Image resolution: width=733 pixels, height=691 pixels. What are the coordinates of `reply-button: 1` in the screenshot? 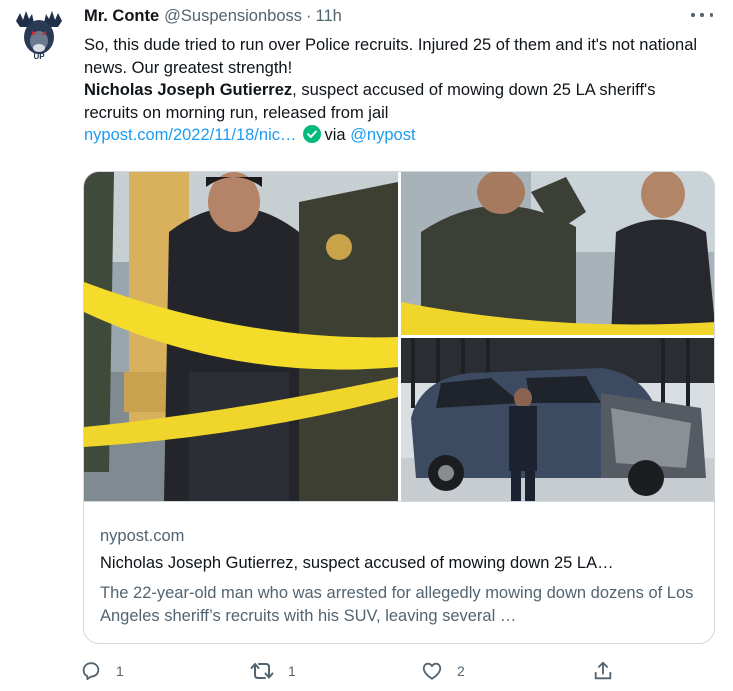 It's located at (102, 671).